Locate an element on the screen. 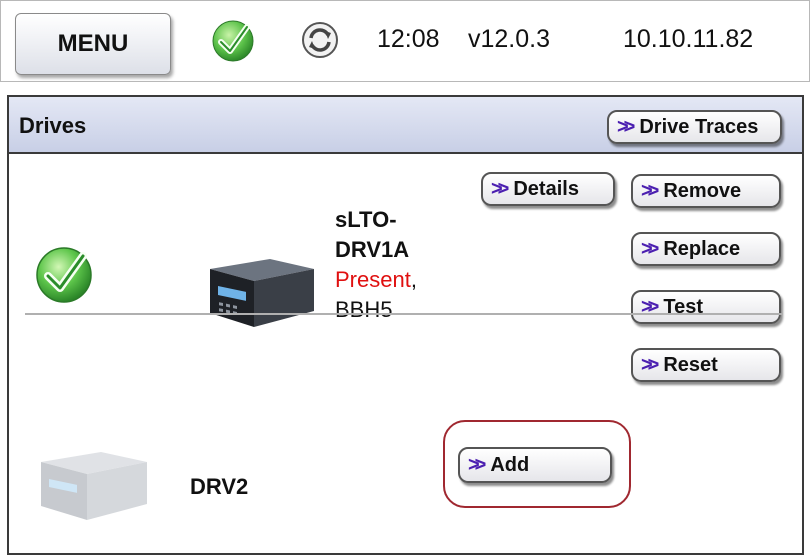  drive1-code: BBH5 is located at coordinates (364, 309).